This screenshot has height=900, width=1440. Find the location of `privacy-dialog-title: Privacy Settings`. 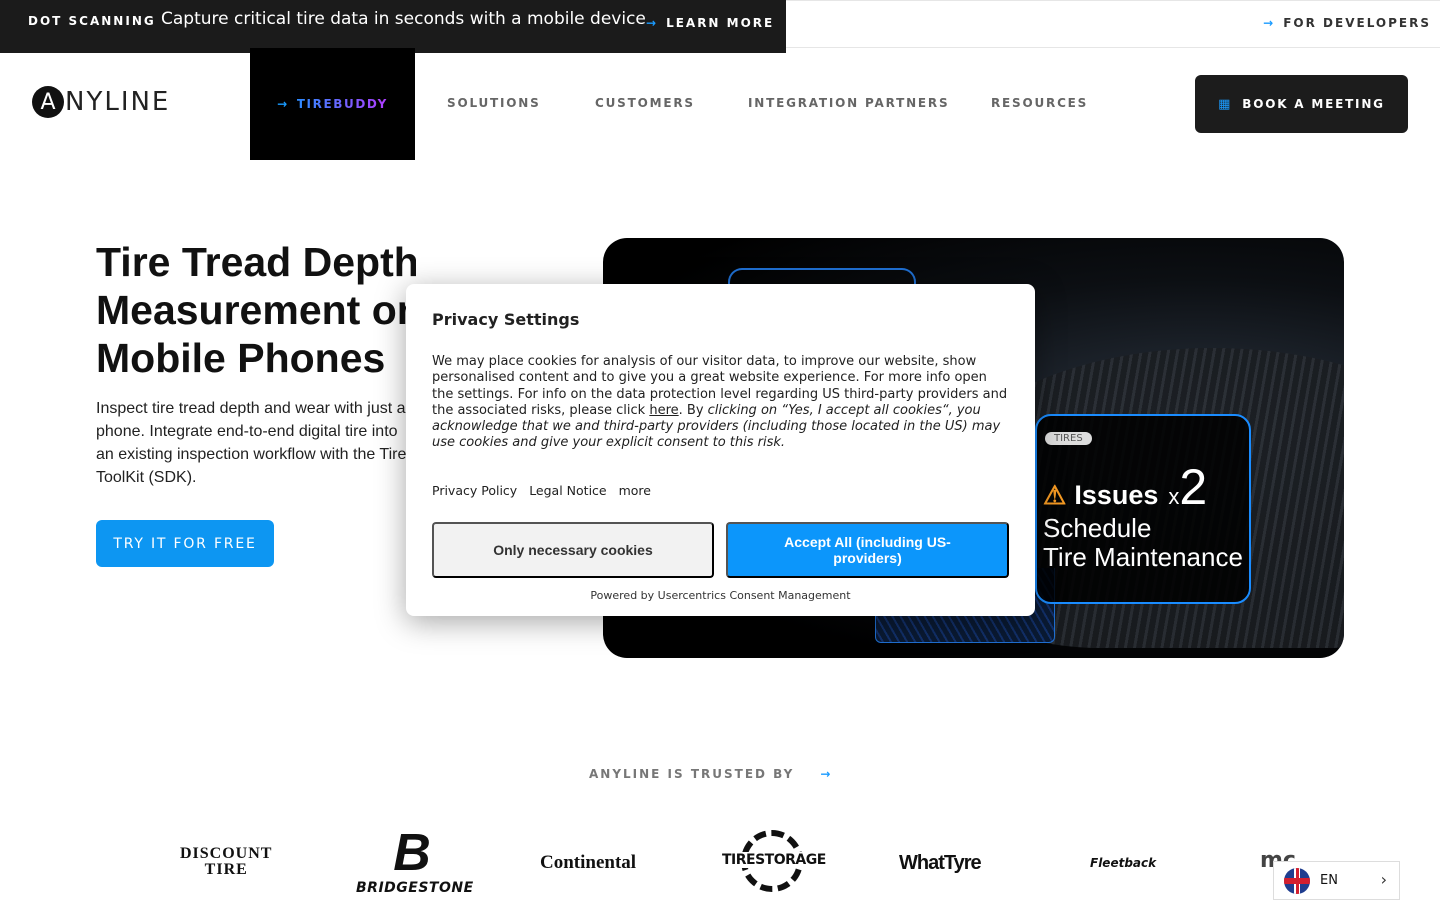

privacy-dialog-title: Privacy Settings is located at coordinates (506, 319).